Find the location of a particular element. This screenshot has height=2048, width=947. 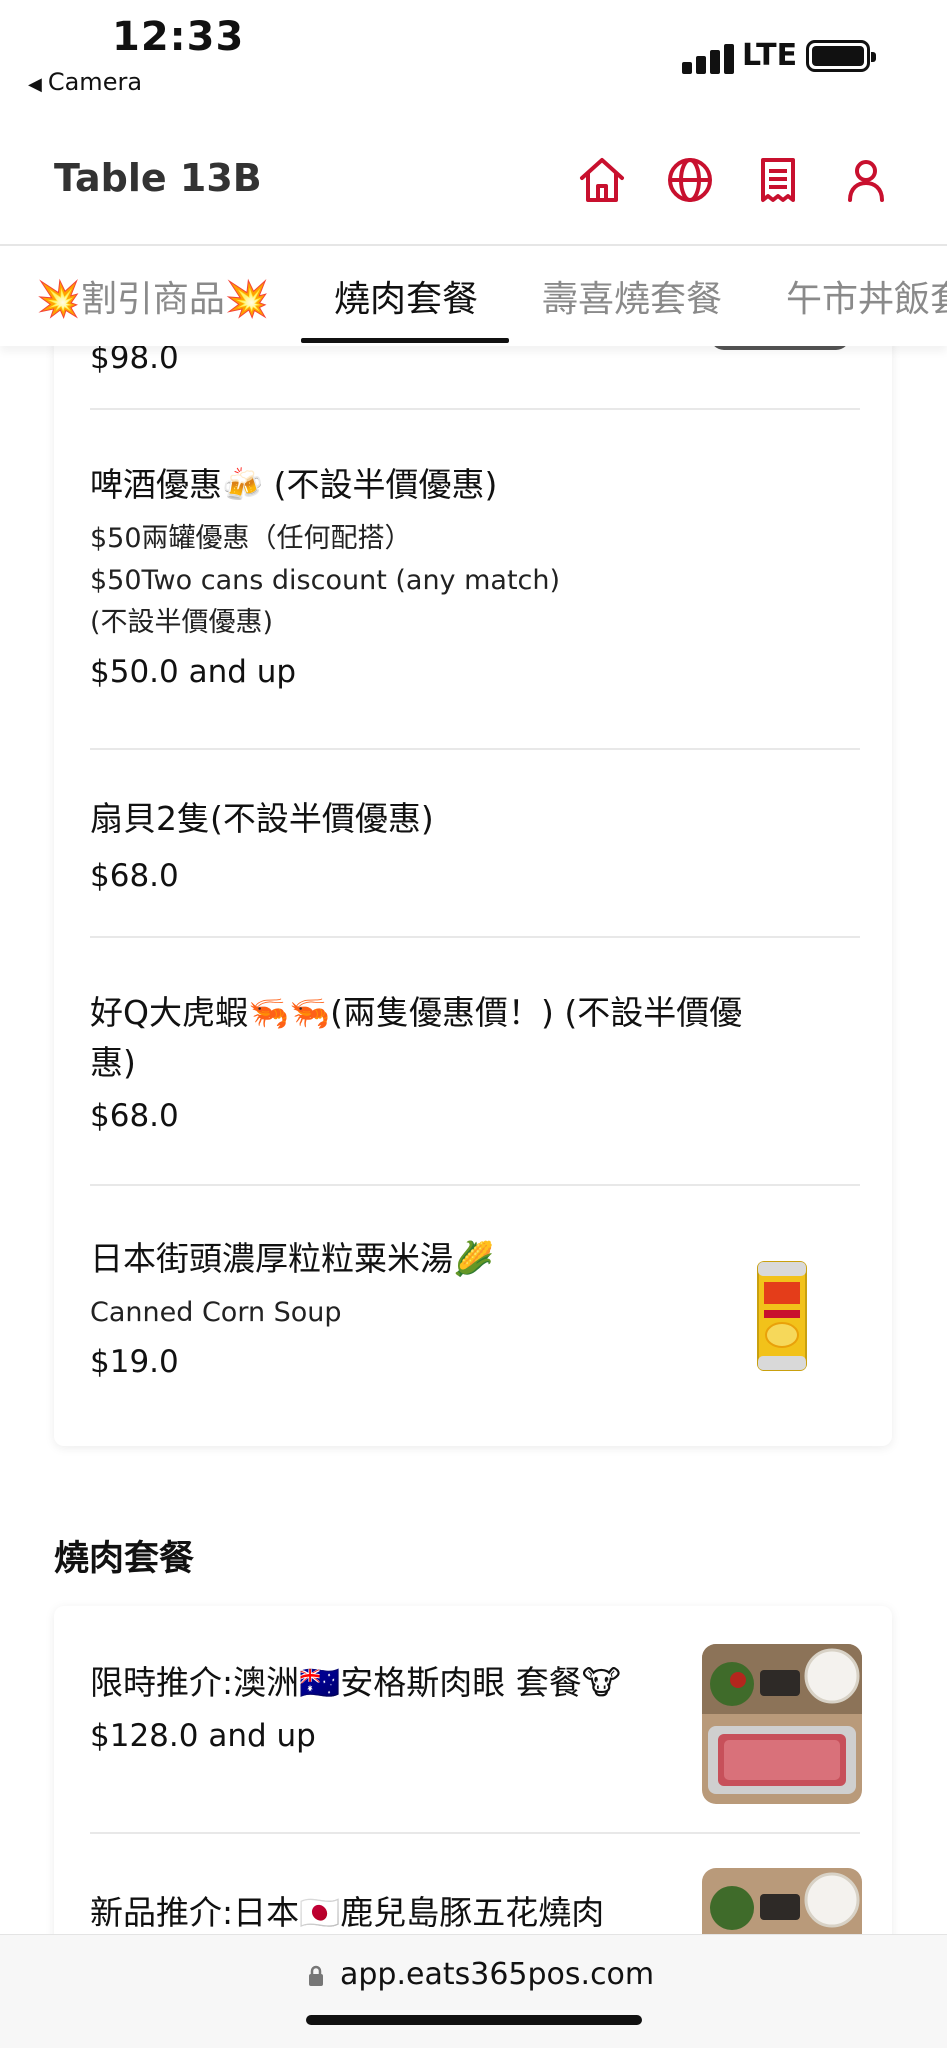

item-name: 日本街頭濃厚粒粒粟米湯🌽 is located at coordinates (292, 1258).